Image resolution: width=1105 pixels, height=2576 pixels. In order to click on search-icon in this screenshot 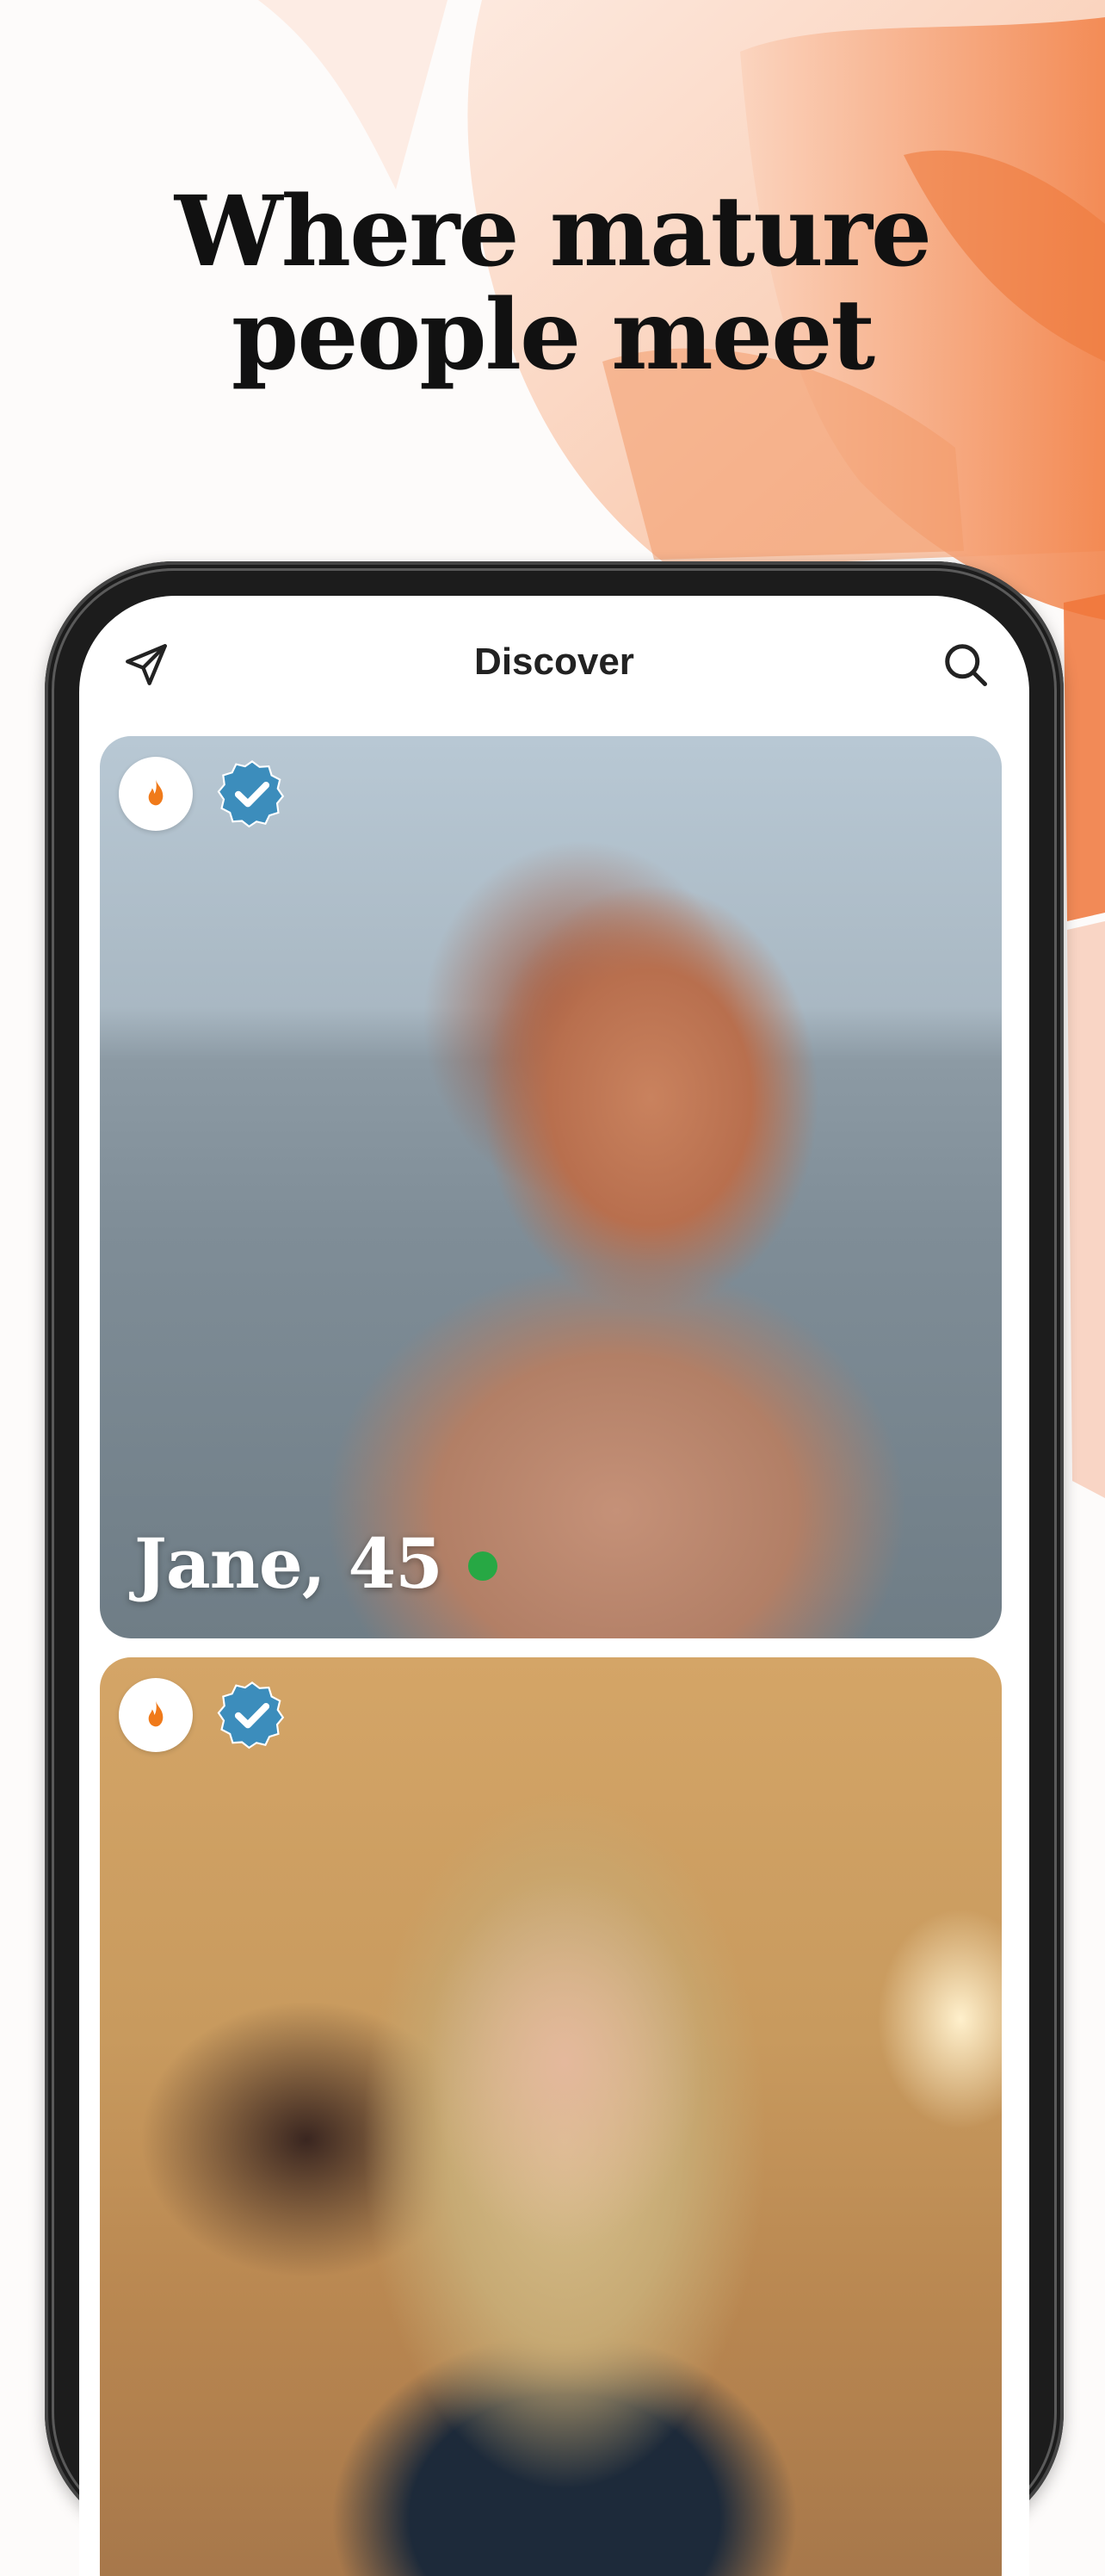, I will do `click(966, 665)`.